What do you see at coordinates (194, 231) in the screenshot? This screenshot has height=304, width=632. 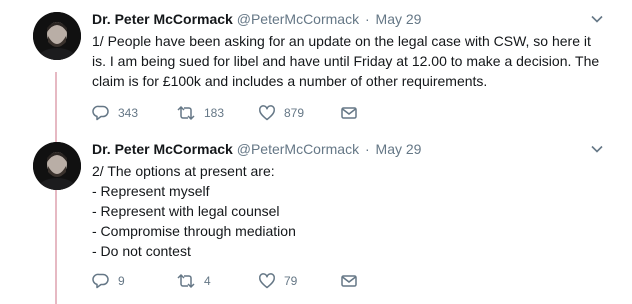 I see `tweet-text-line: - Compromise through mediation` at bounding box center [194, 231].